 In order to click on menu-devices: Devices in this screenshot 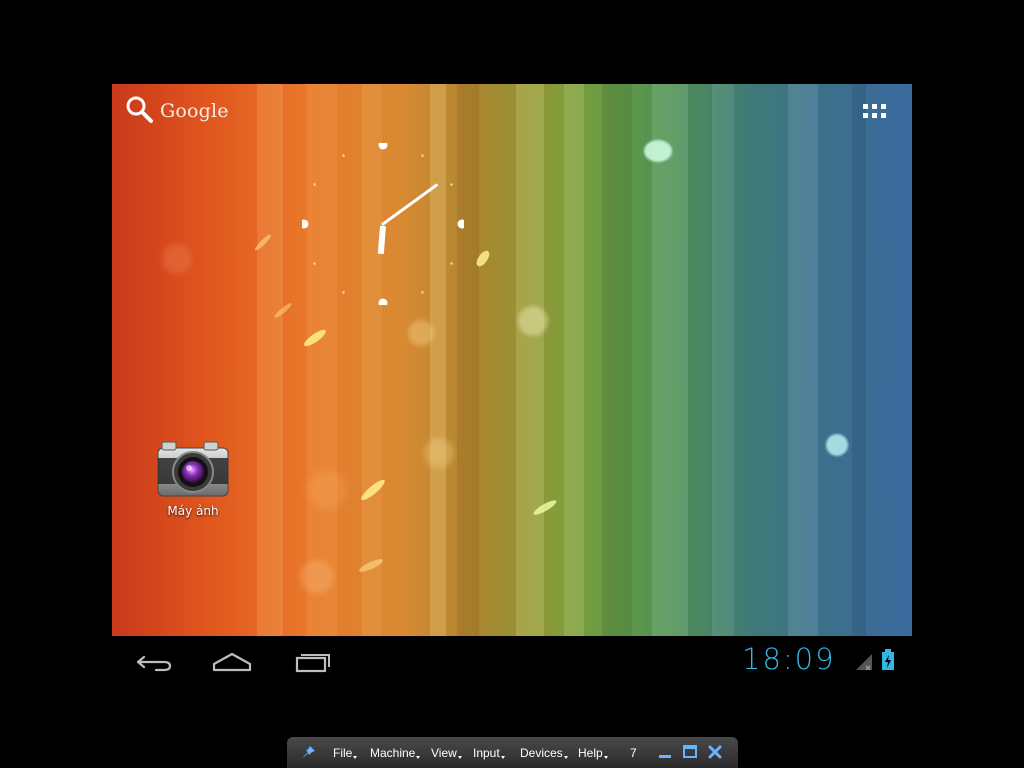, I will do `click(544, 753)`.